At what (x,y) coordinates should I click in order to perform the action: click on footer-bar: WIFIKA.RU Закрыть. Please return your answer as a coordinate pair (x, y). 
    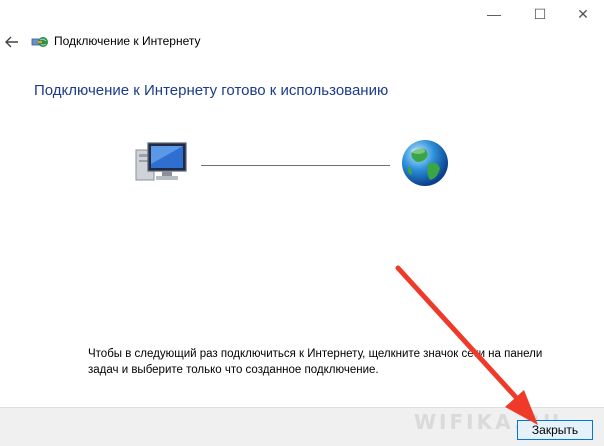
    Looking at the image, I should click on (302, 426).